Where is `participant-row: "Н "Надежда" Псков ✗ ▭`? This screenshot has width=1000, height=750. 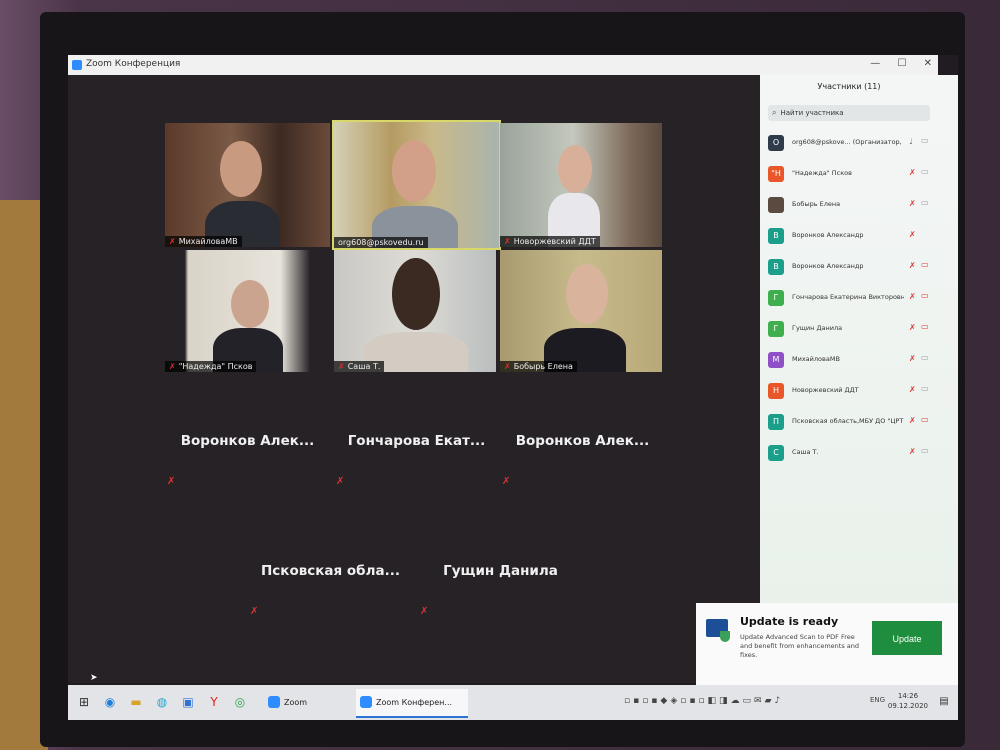
participant-row: "Н "Надежда" Псков ✗ ▭ is located at coordinates (850, 176).